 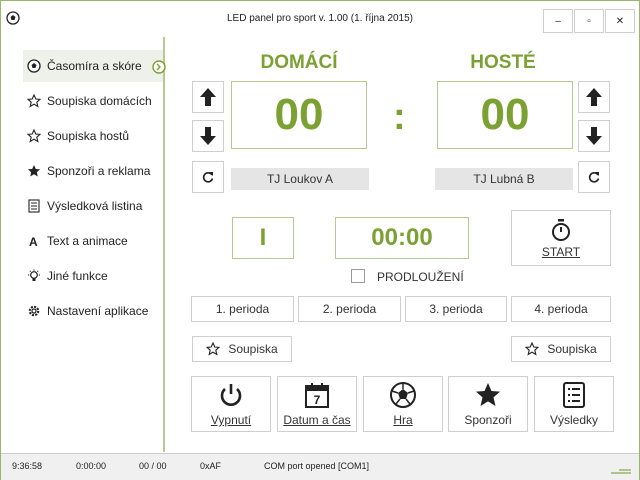 I want to click on sidebar-item-casomira: Časomíra a skóre, so click(x=93, y=66).